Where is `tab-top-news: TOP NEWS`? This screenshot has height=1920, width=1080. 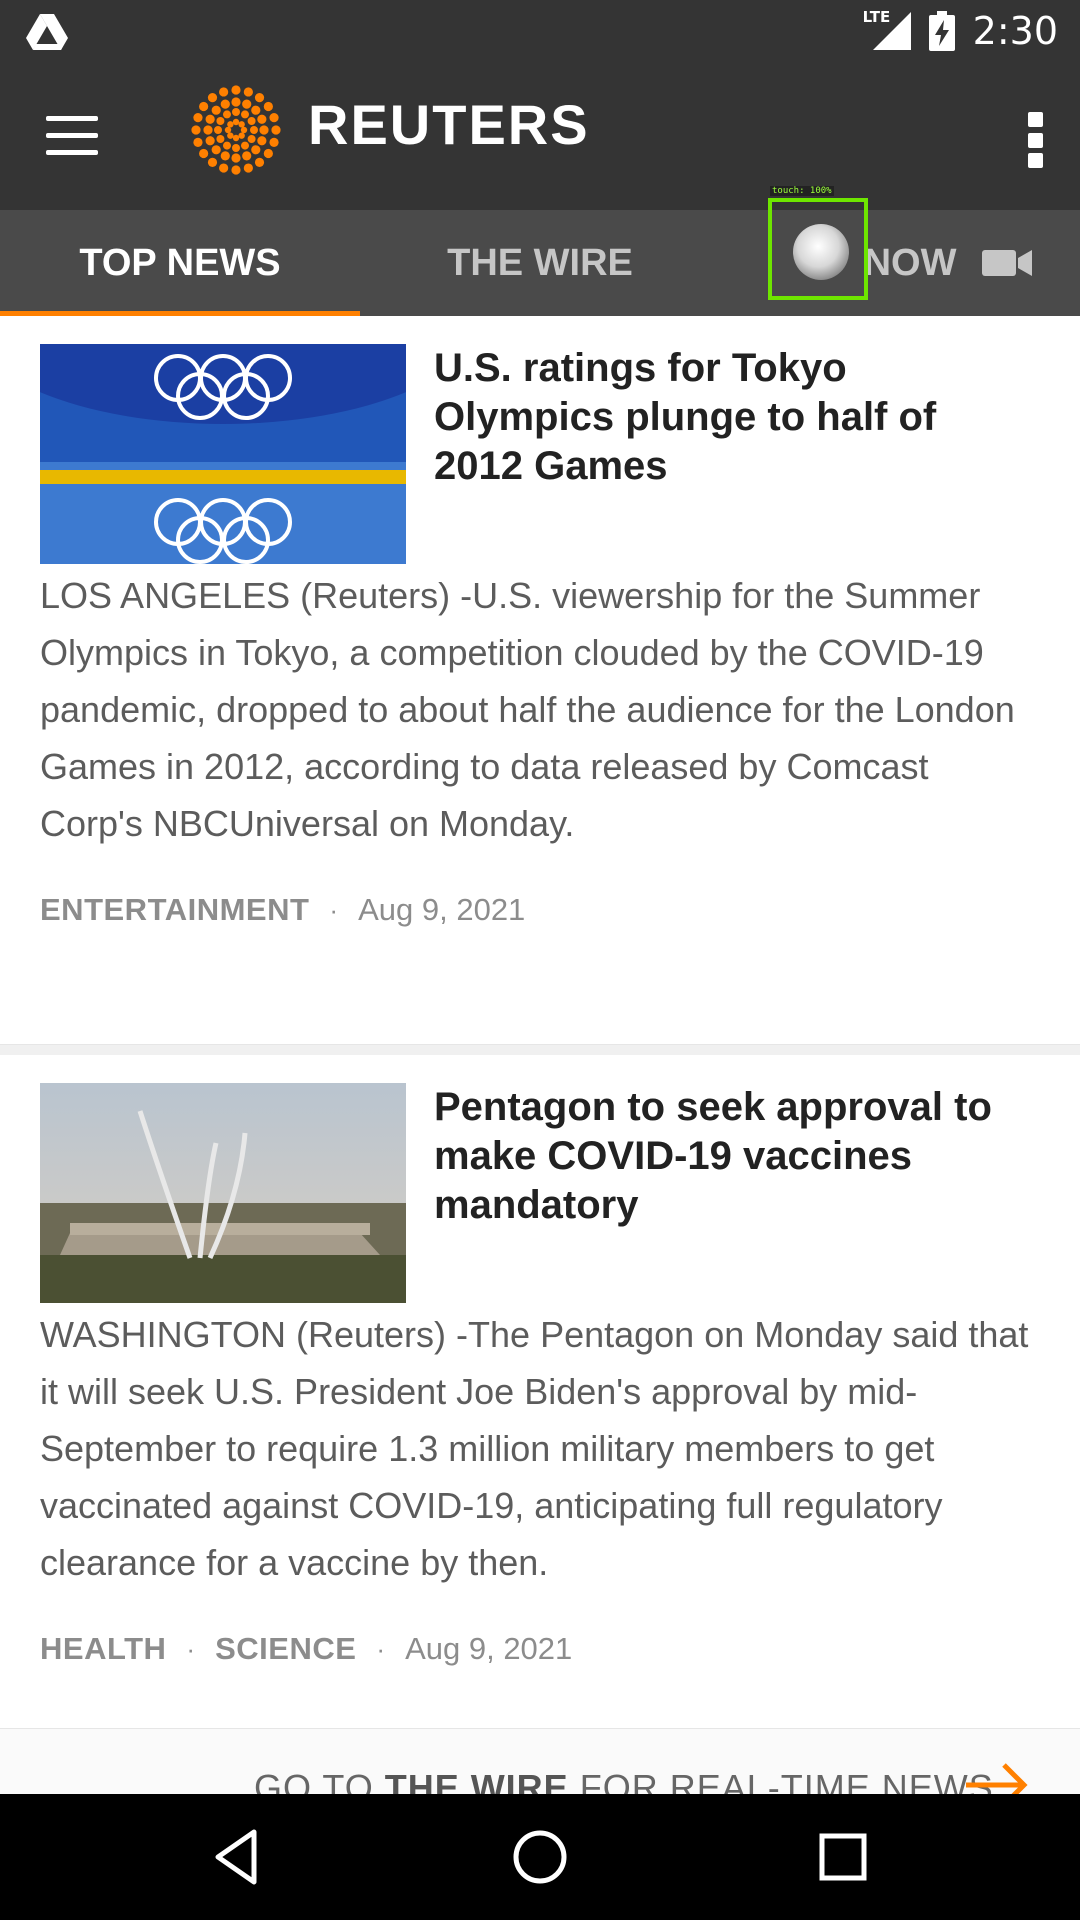 tab-top-news: TOP NEWS is located at coordinates (180, 263).